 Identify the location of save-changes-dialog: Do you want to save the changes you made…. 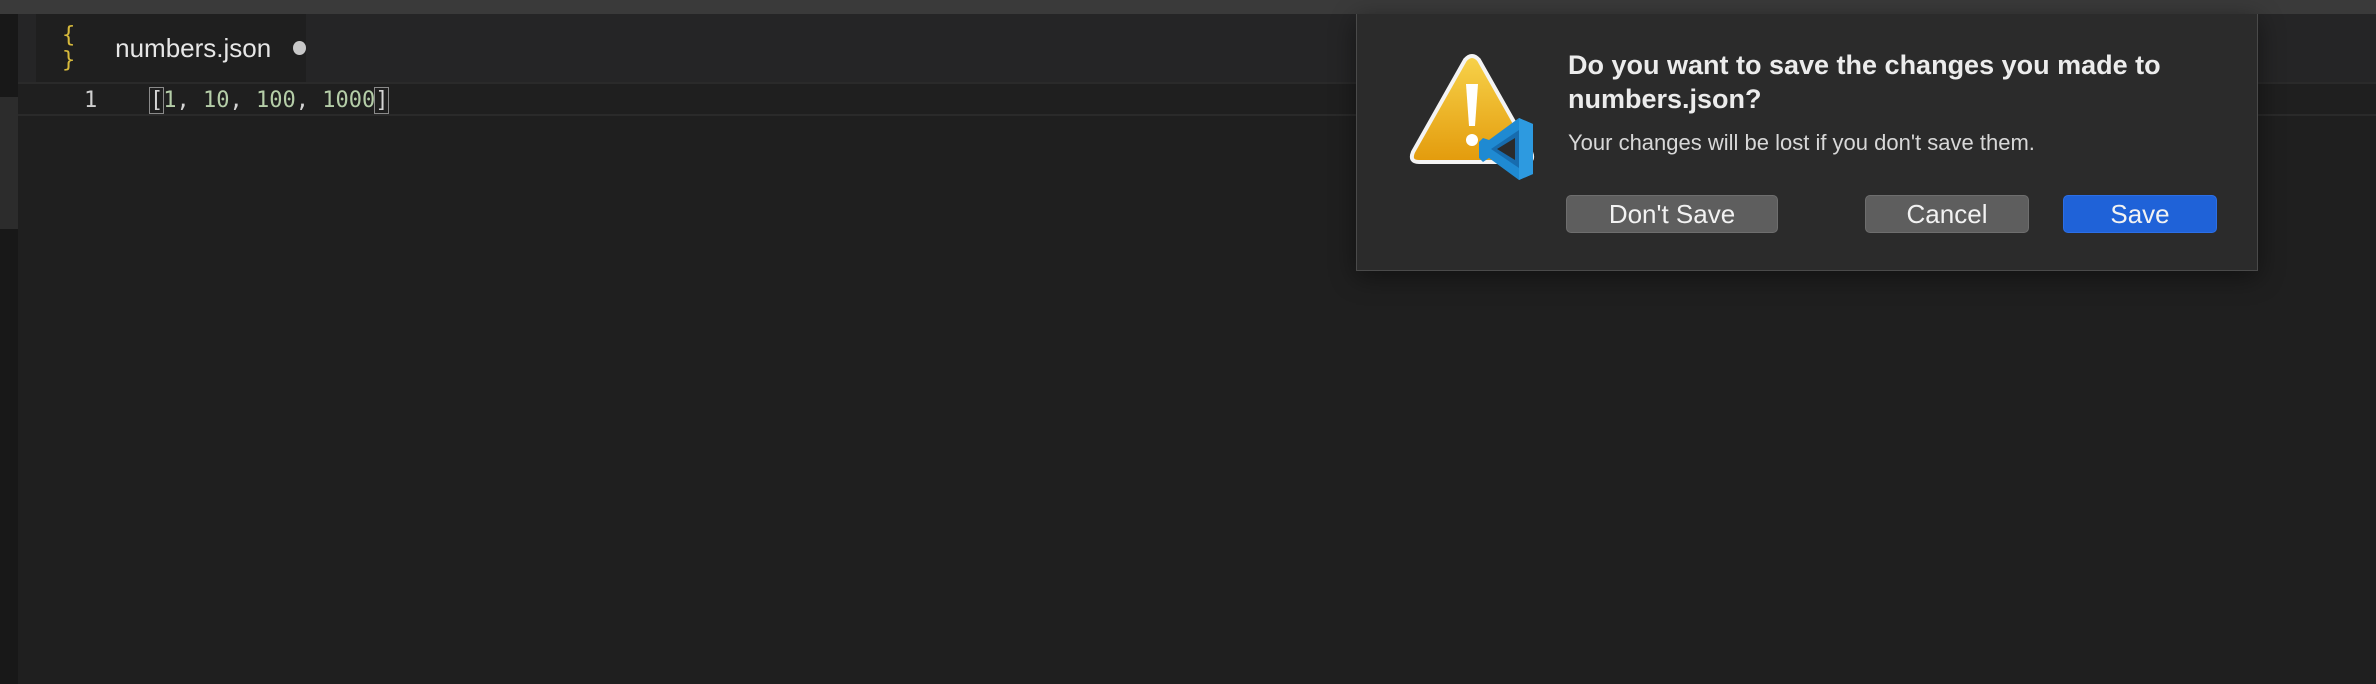
(1807, 142).